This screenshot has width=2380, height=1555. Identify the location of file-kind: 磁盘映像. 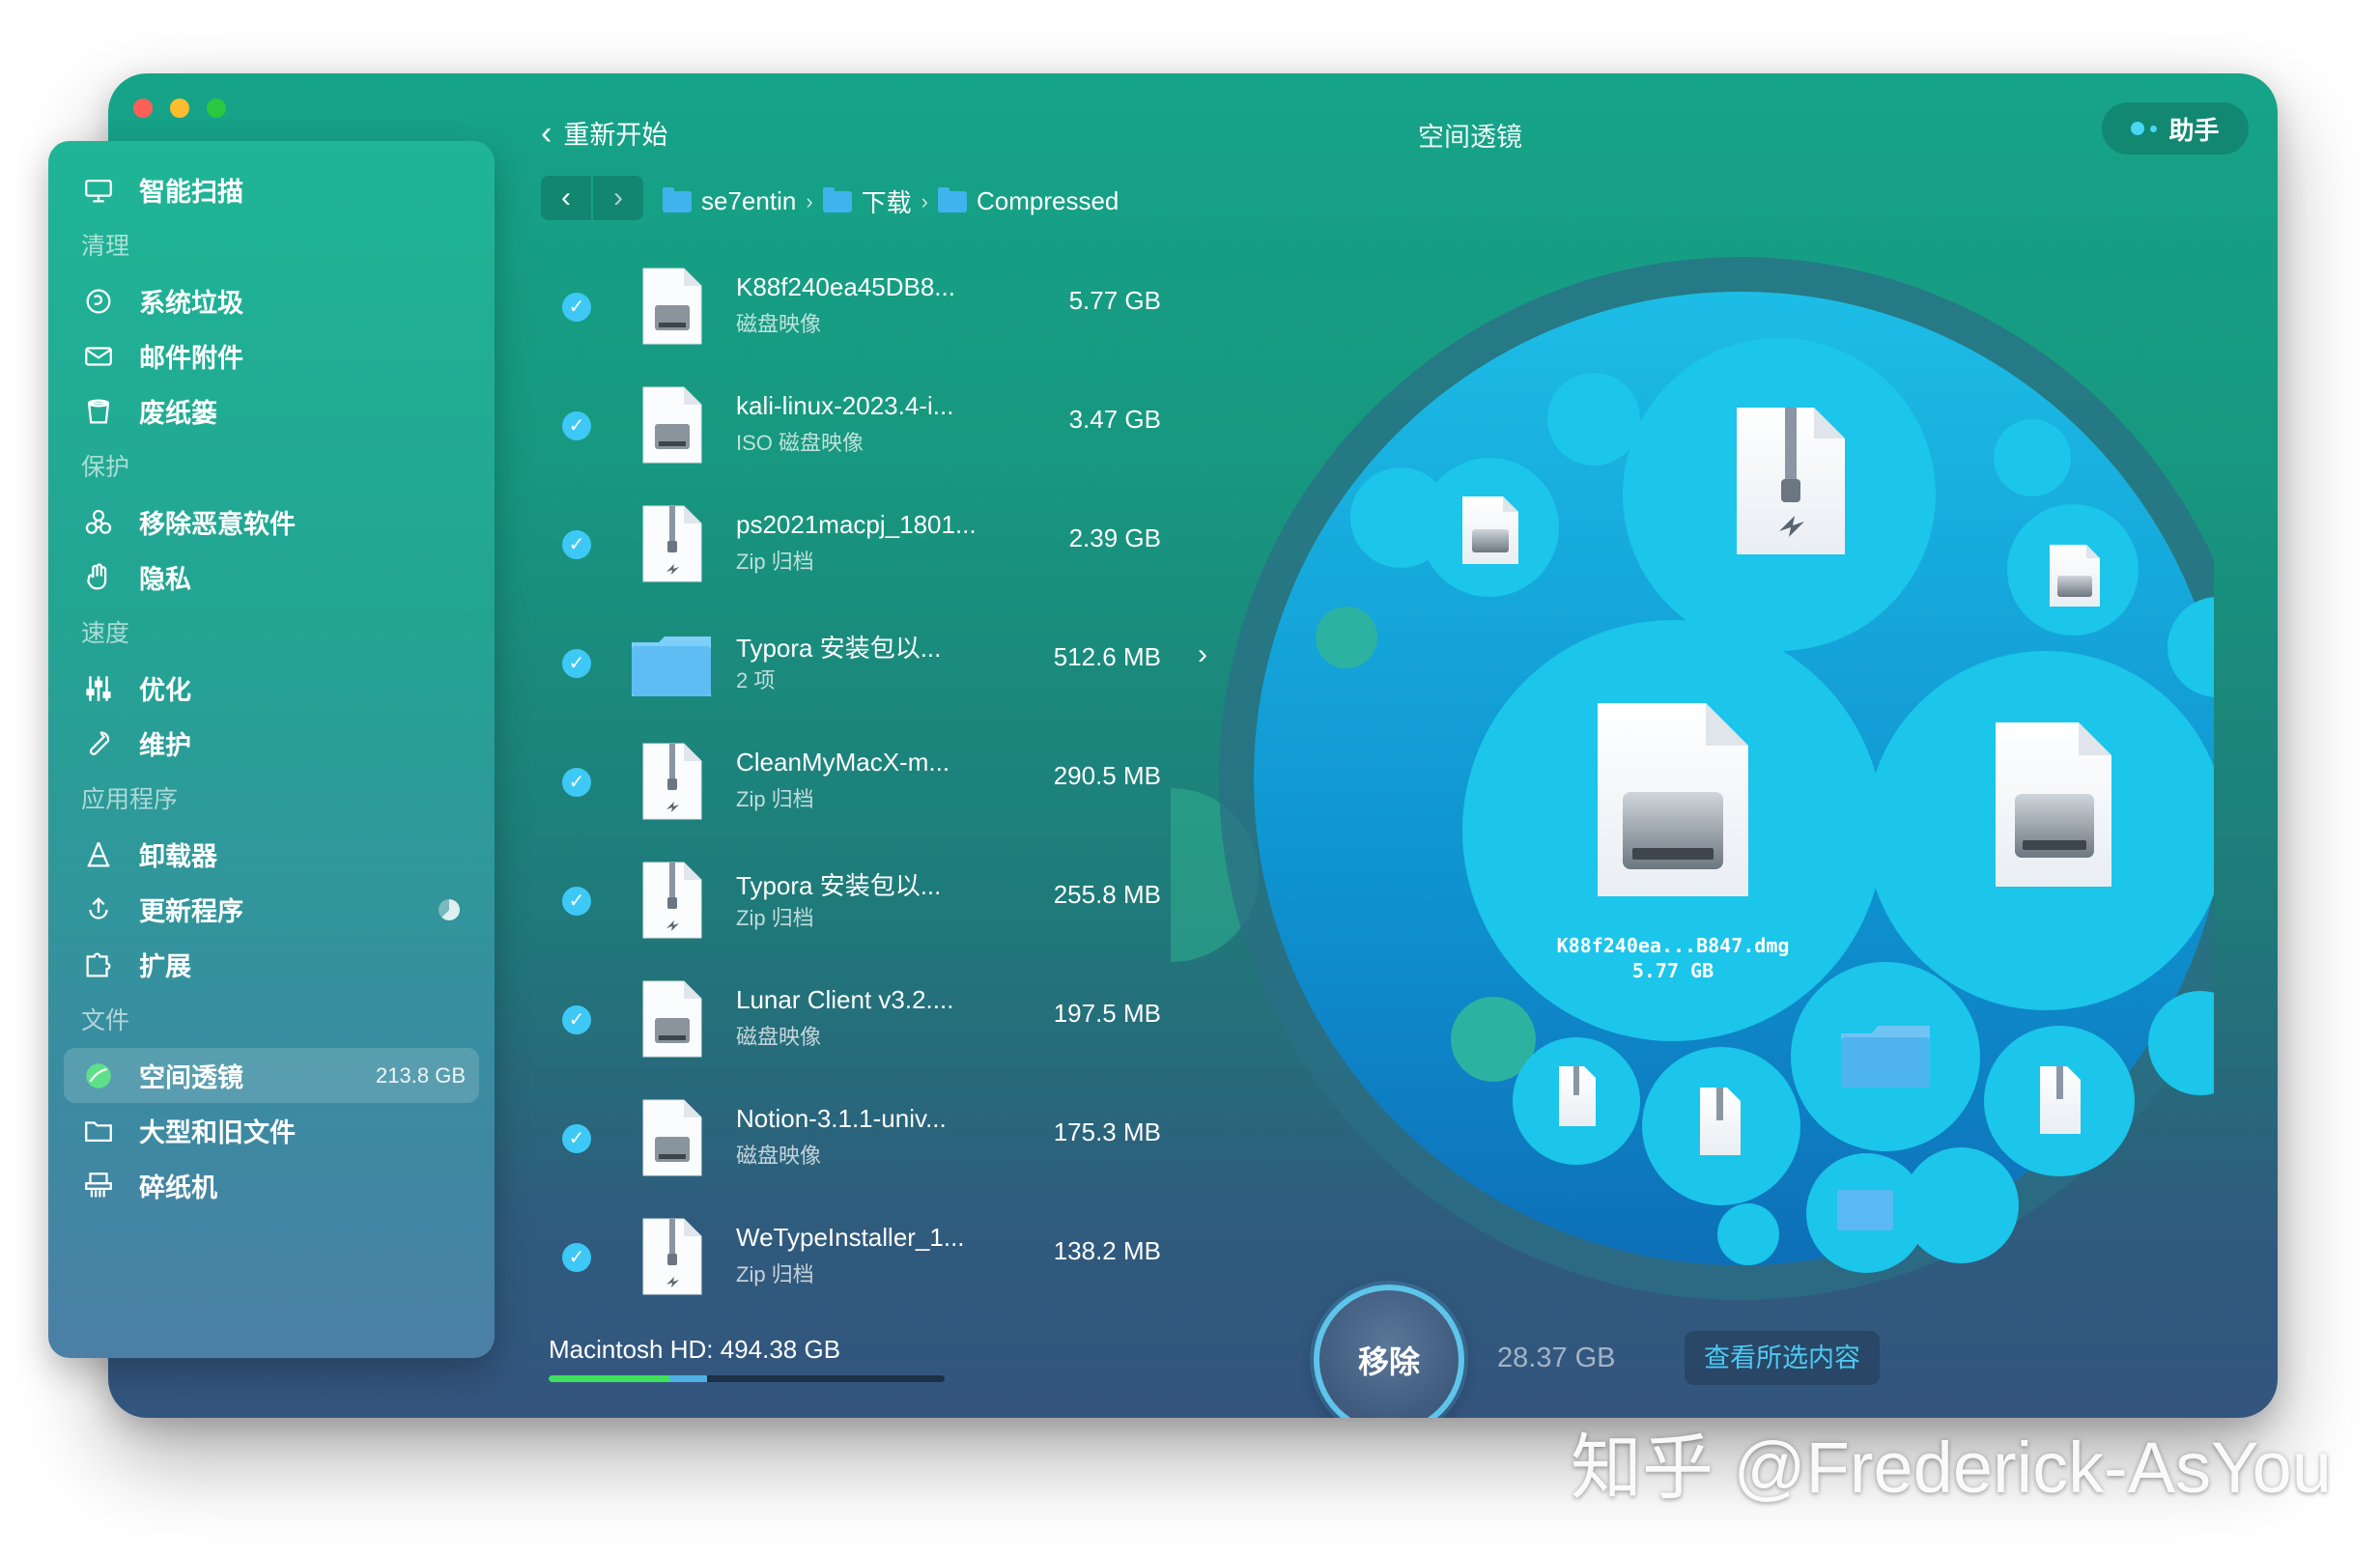
(779, 324).